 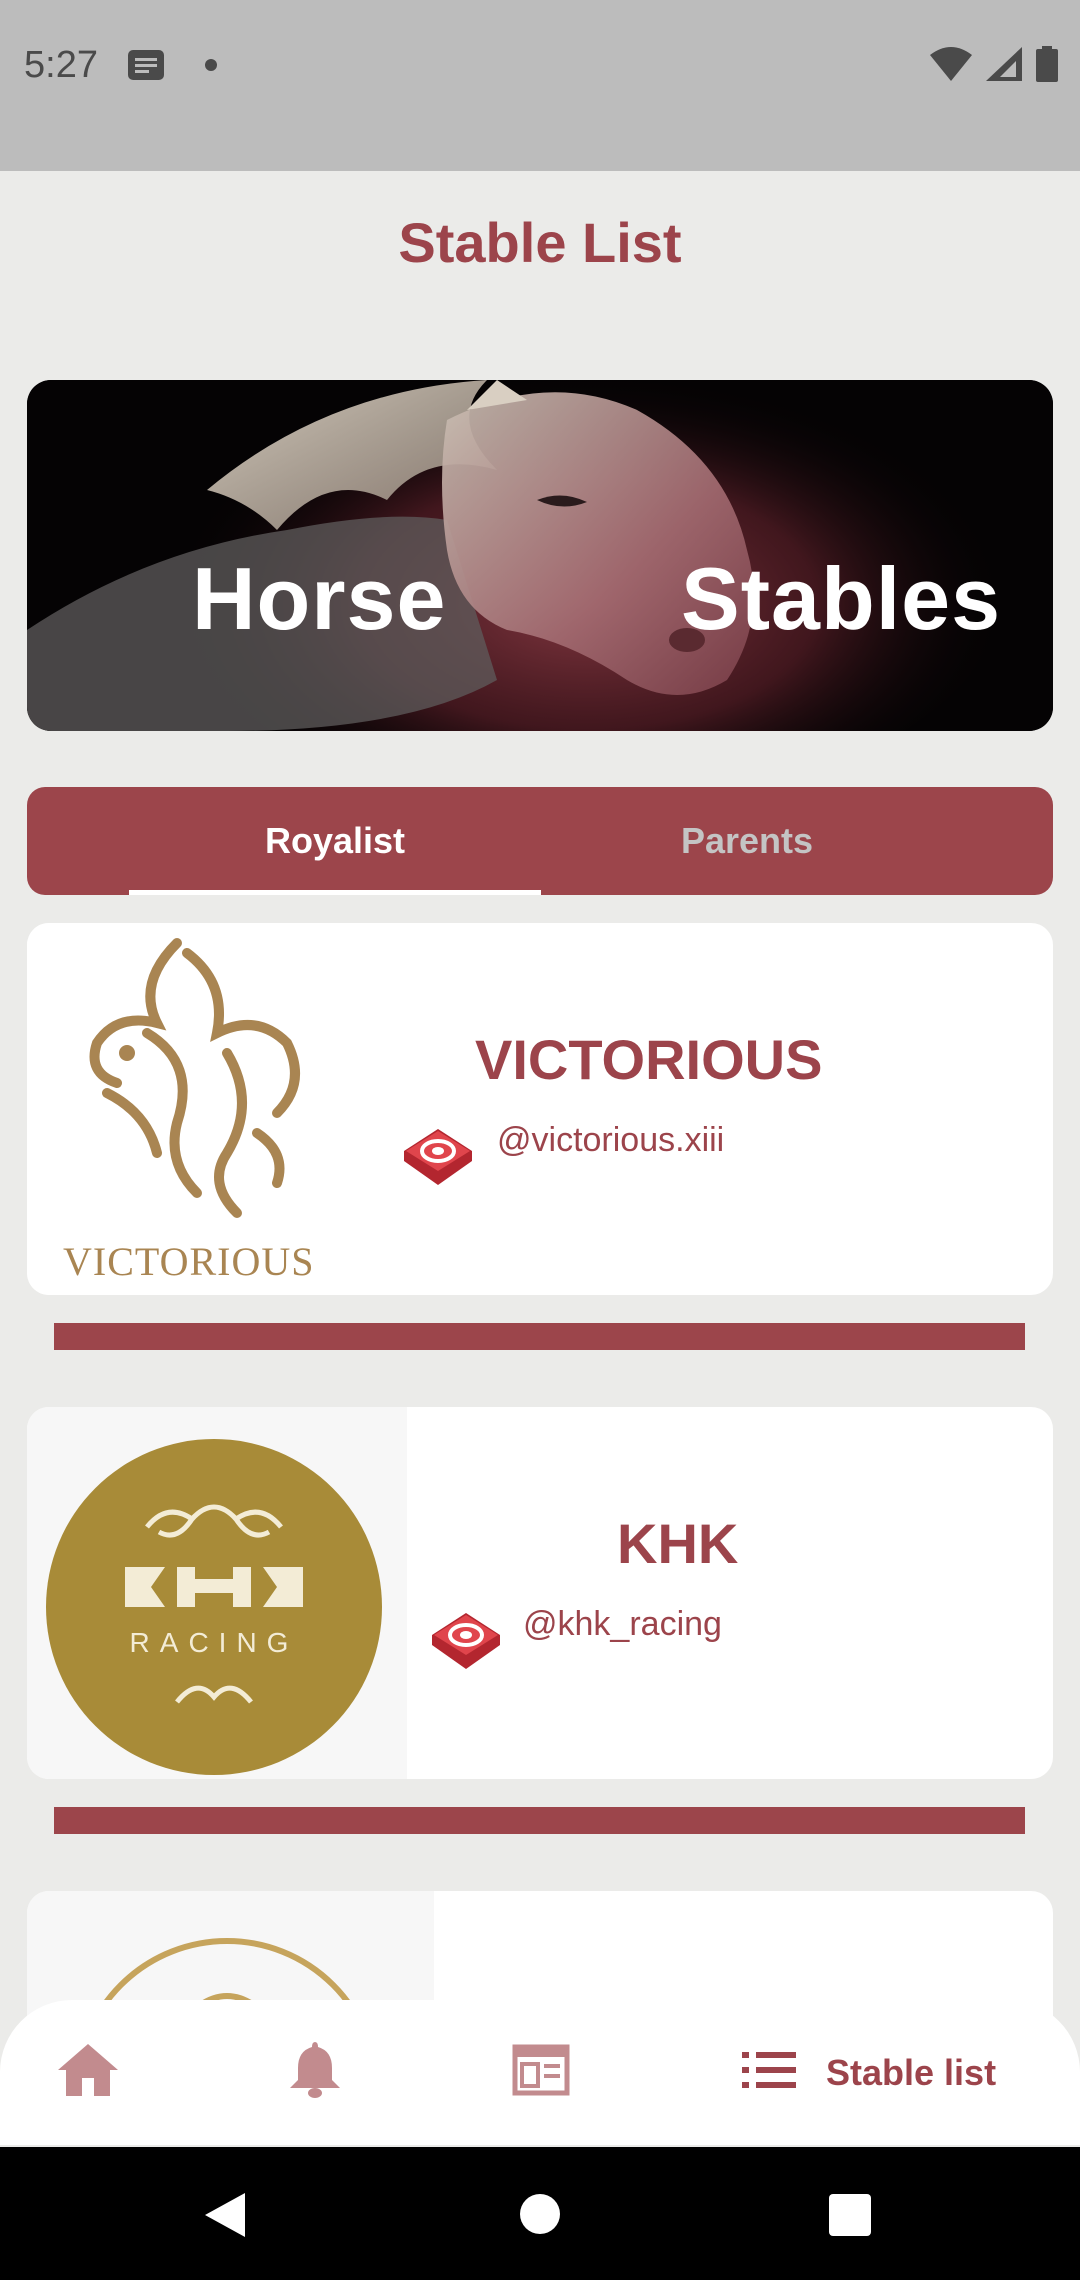 I want to click on status-right-icons, so click(x=994, y=66).